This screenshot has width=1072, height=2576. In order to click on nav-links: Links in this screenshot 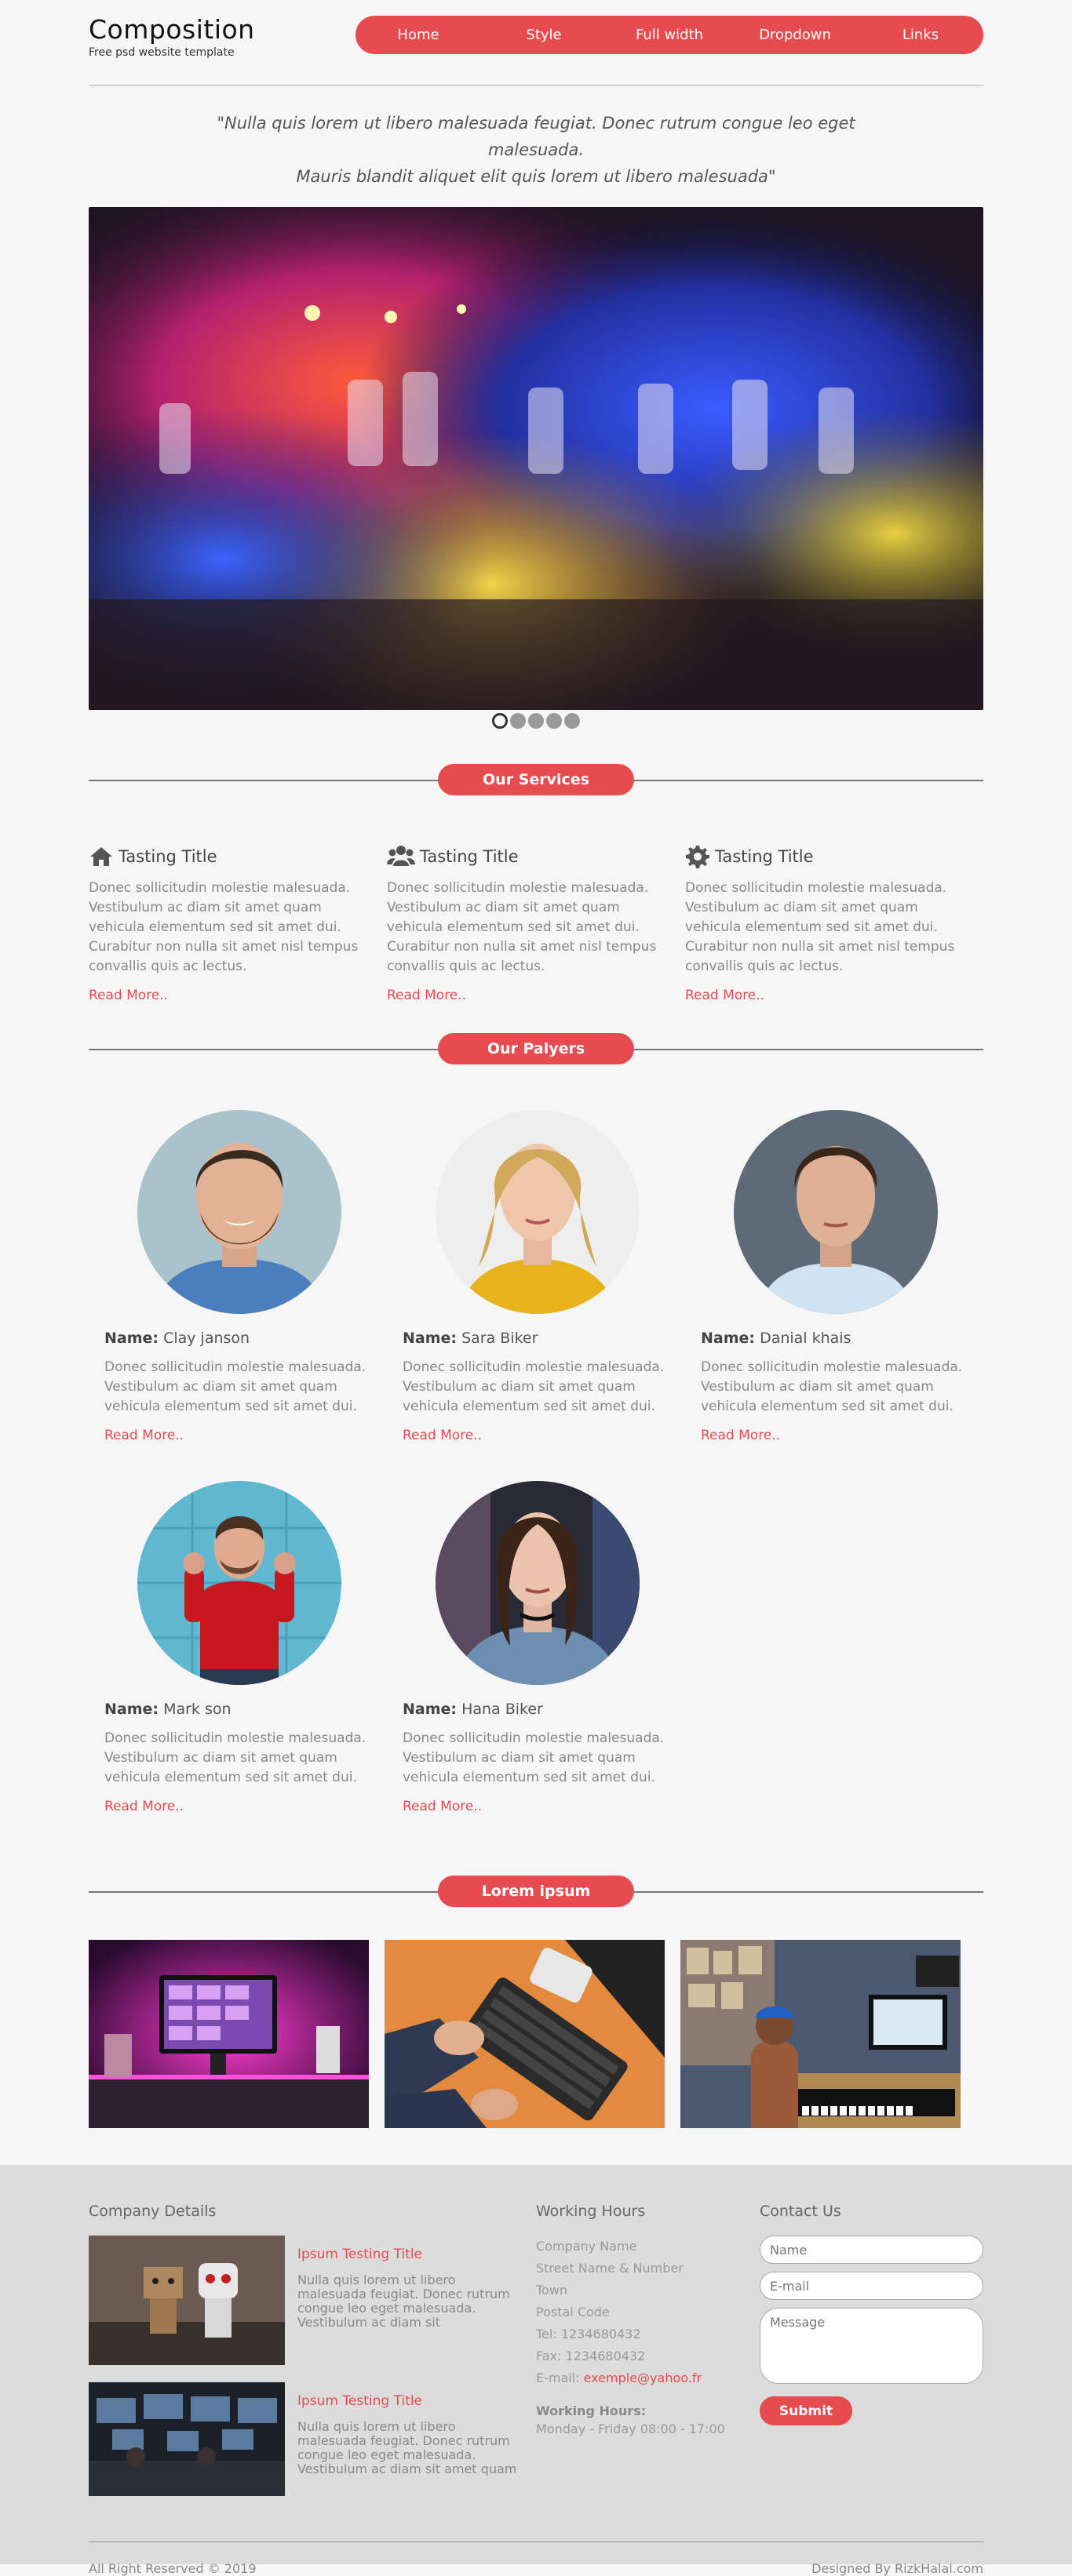, I will do `click(920, 35)`.